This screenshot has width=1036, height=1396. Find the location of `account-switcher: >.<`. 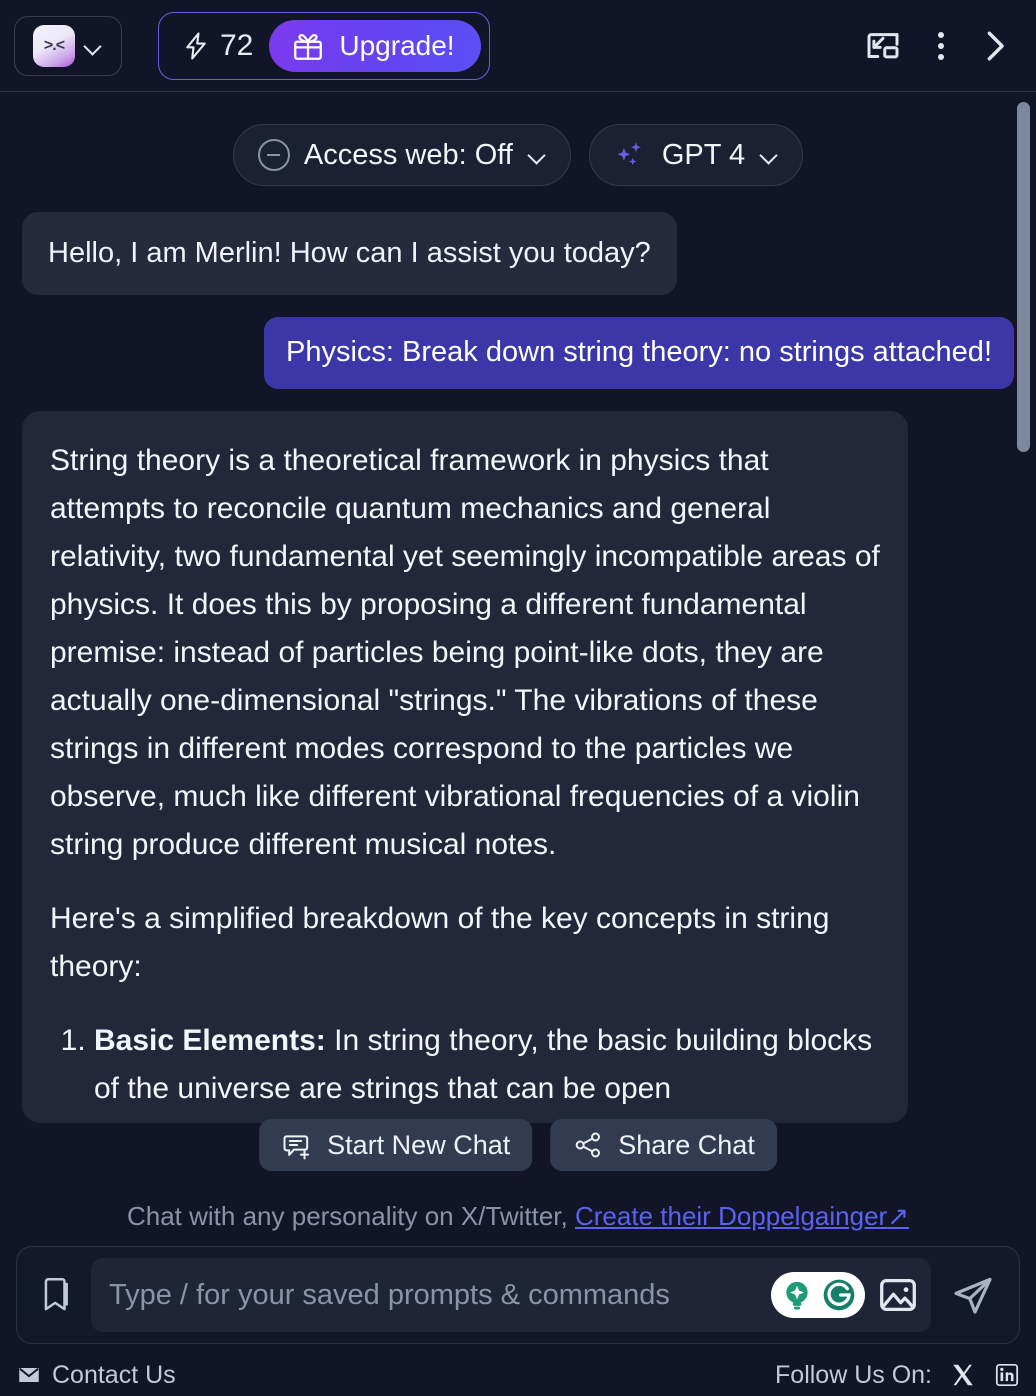

account-switcher: >.< is located at coordinates (68, 45).